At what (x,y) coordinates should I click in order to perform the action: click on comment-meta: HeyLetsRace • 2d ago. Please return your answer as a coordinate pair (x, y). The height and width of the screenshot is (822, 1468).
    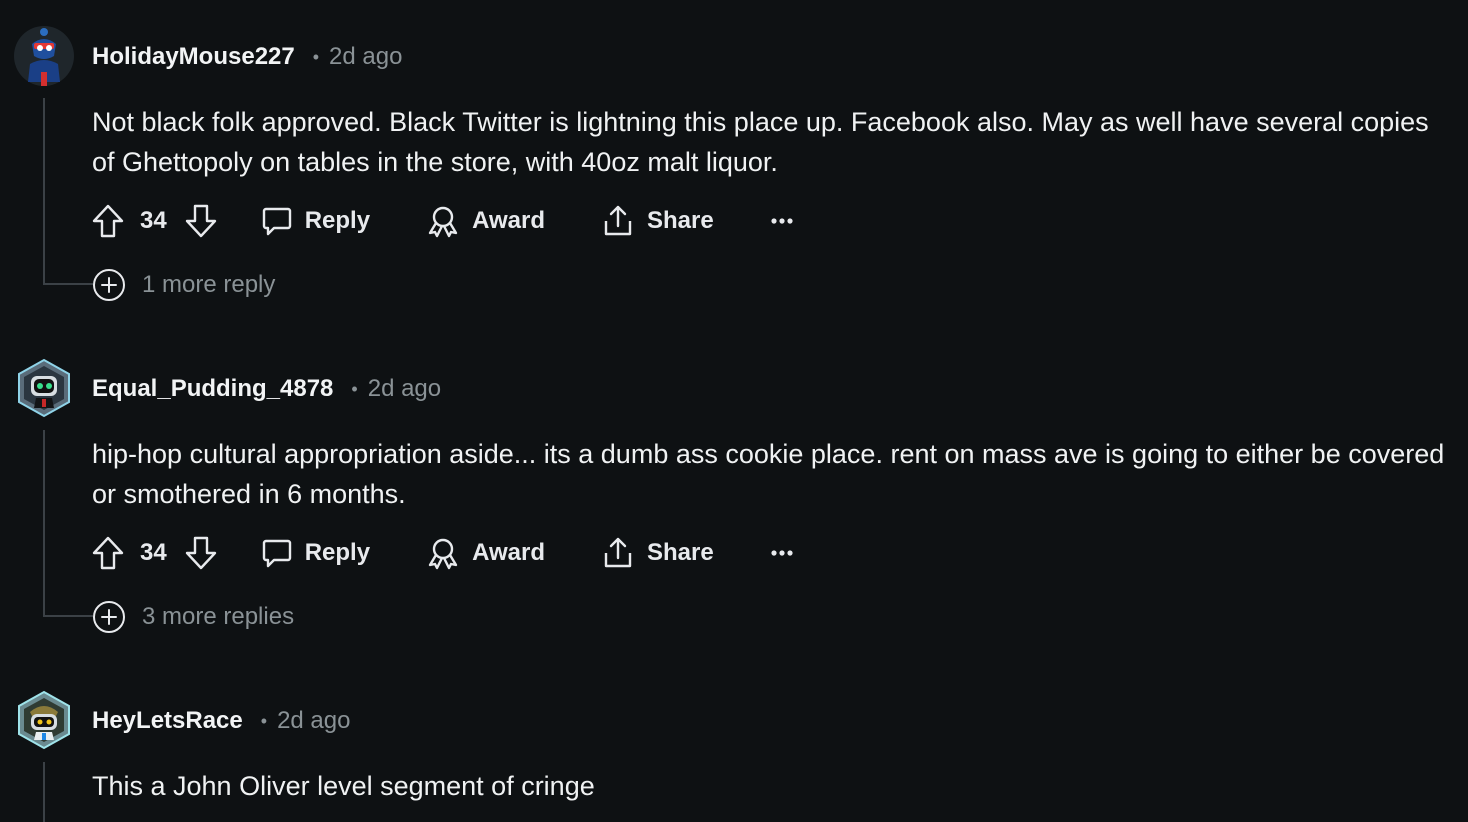
    Looking at the image, I should click on (221, 721).